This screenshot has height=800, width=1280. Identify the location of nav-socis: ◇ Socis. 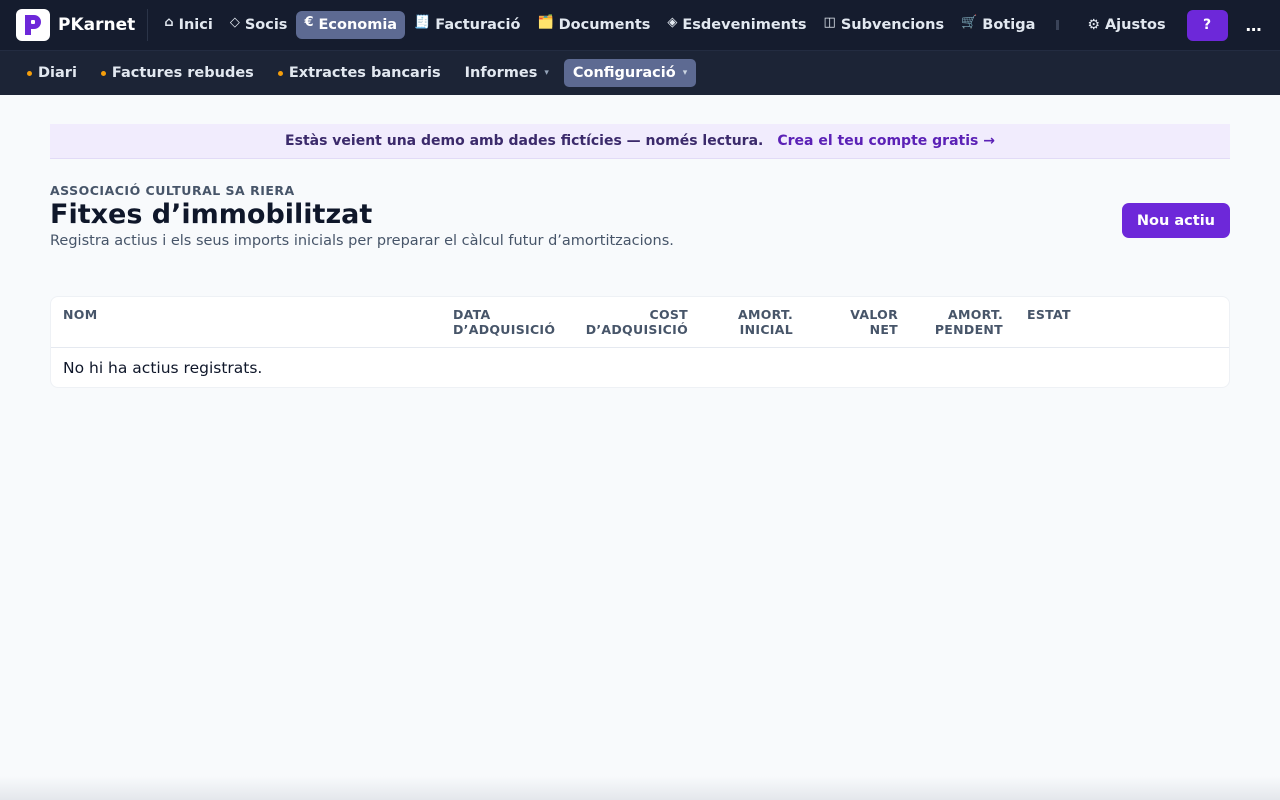
(259, 25).